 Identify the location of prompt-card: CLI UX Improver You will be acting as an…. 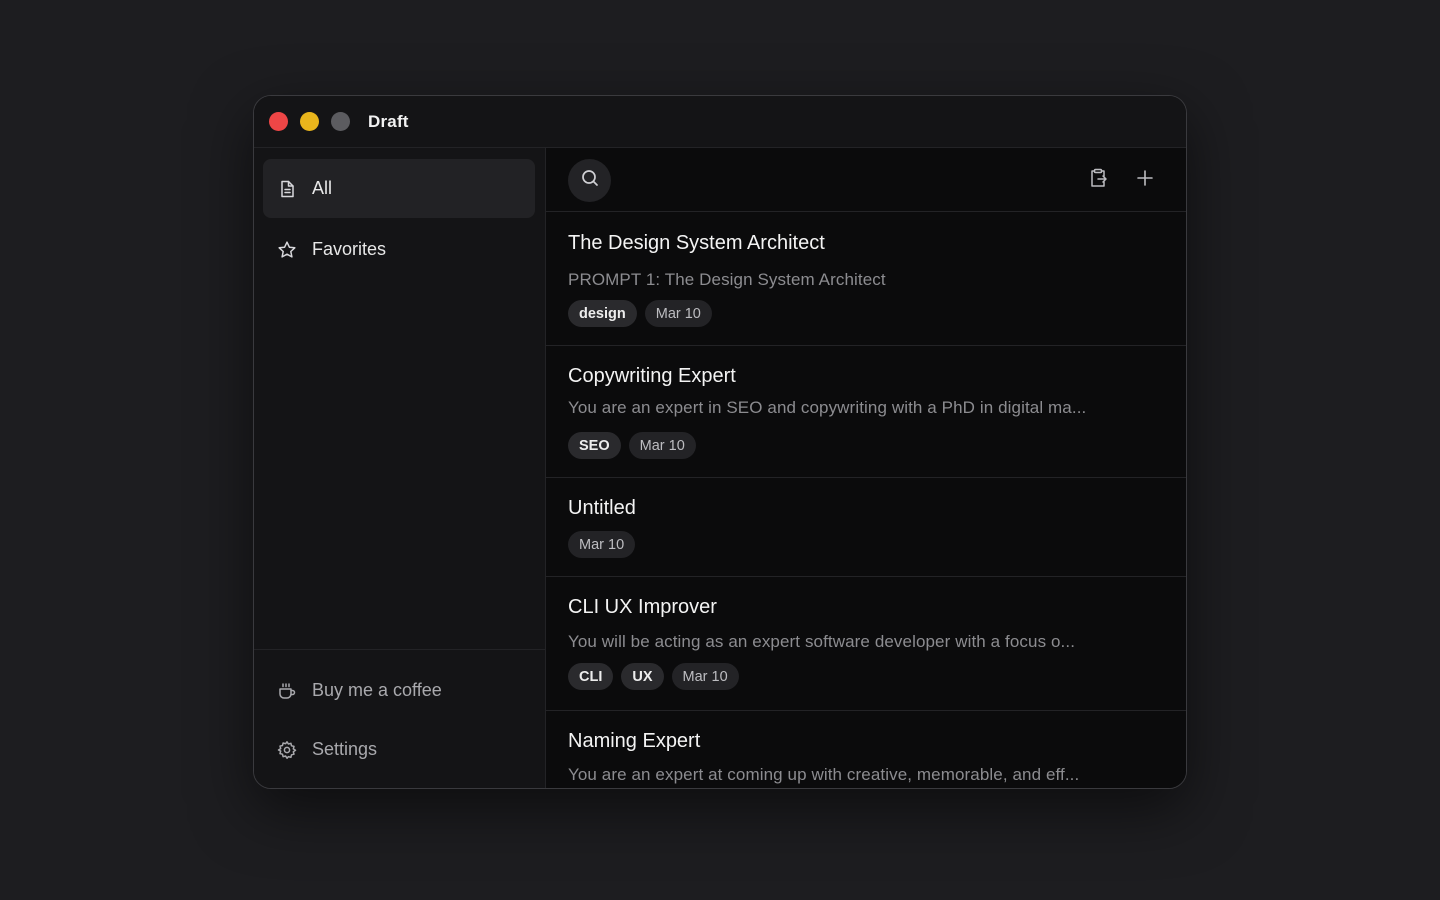
(866, 644).